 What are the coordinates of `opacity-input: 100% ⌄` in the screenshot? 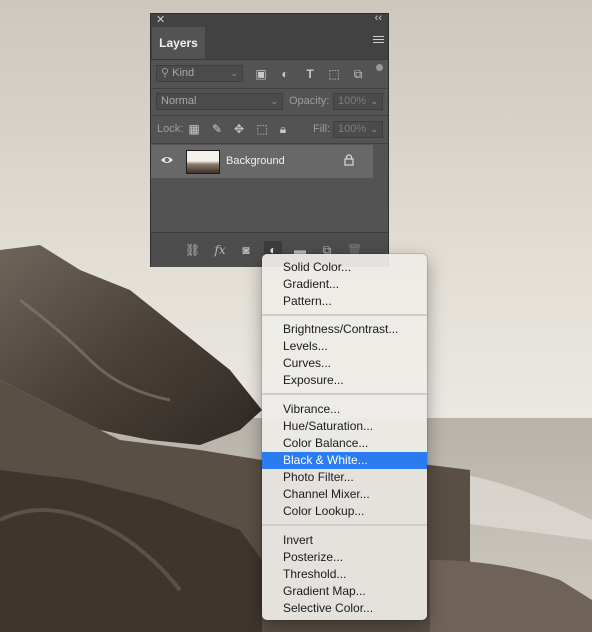 It's located at (358, 101).